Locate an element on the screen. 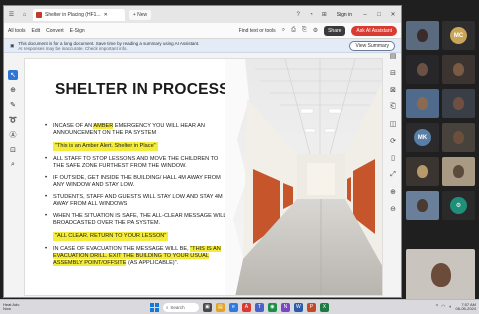 The width and height of the screenshot is (479, 314). fit-page-icon: ⤢ is located at coordinates (393, 174).